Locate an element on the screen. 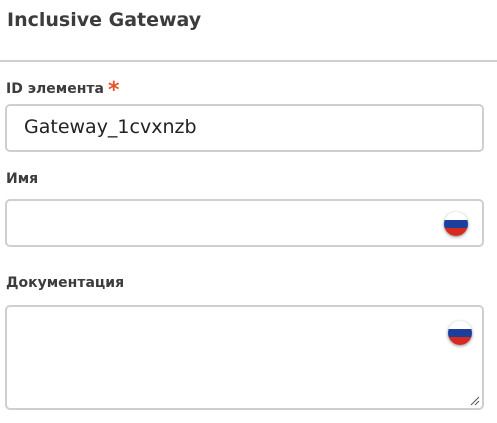 This screenshot has width=497, height=423. panel-header: Inclusive Gateway is located at coordinates (248, 31).